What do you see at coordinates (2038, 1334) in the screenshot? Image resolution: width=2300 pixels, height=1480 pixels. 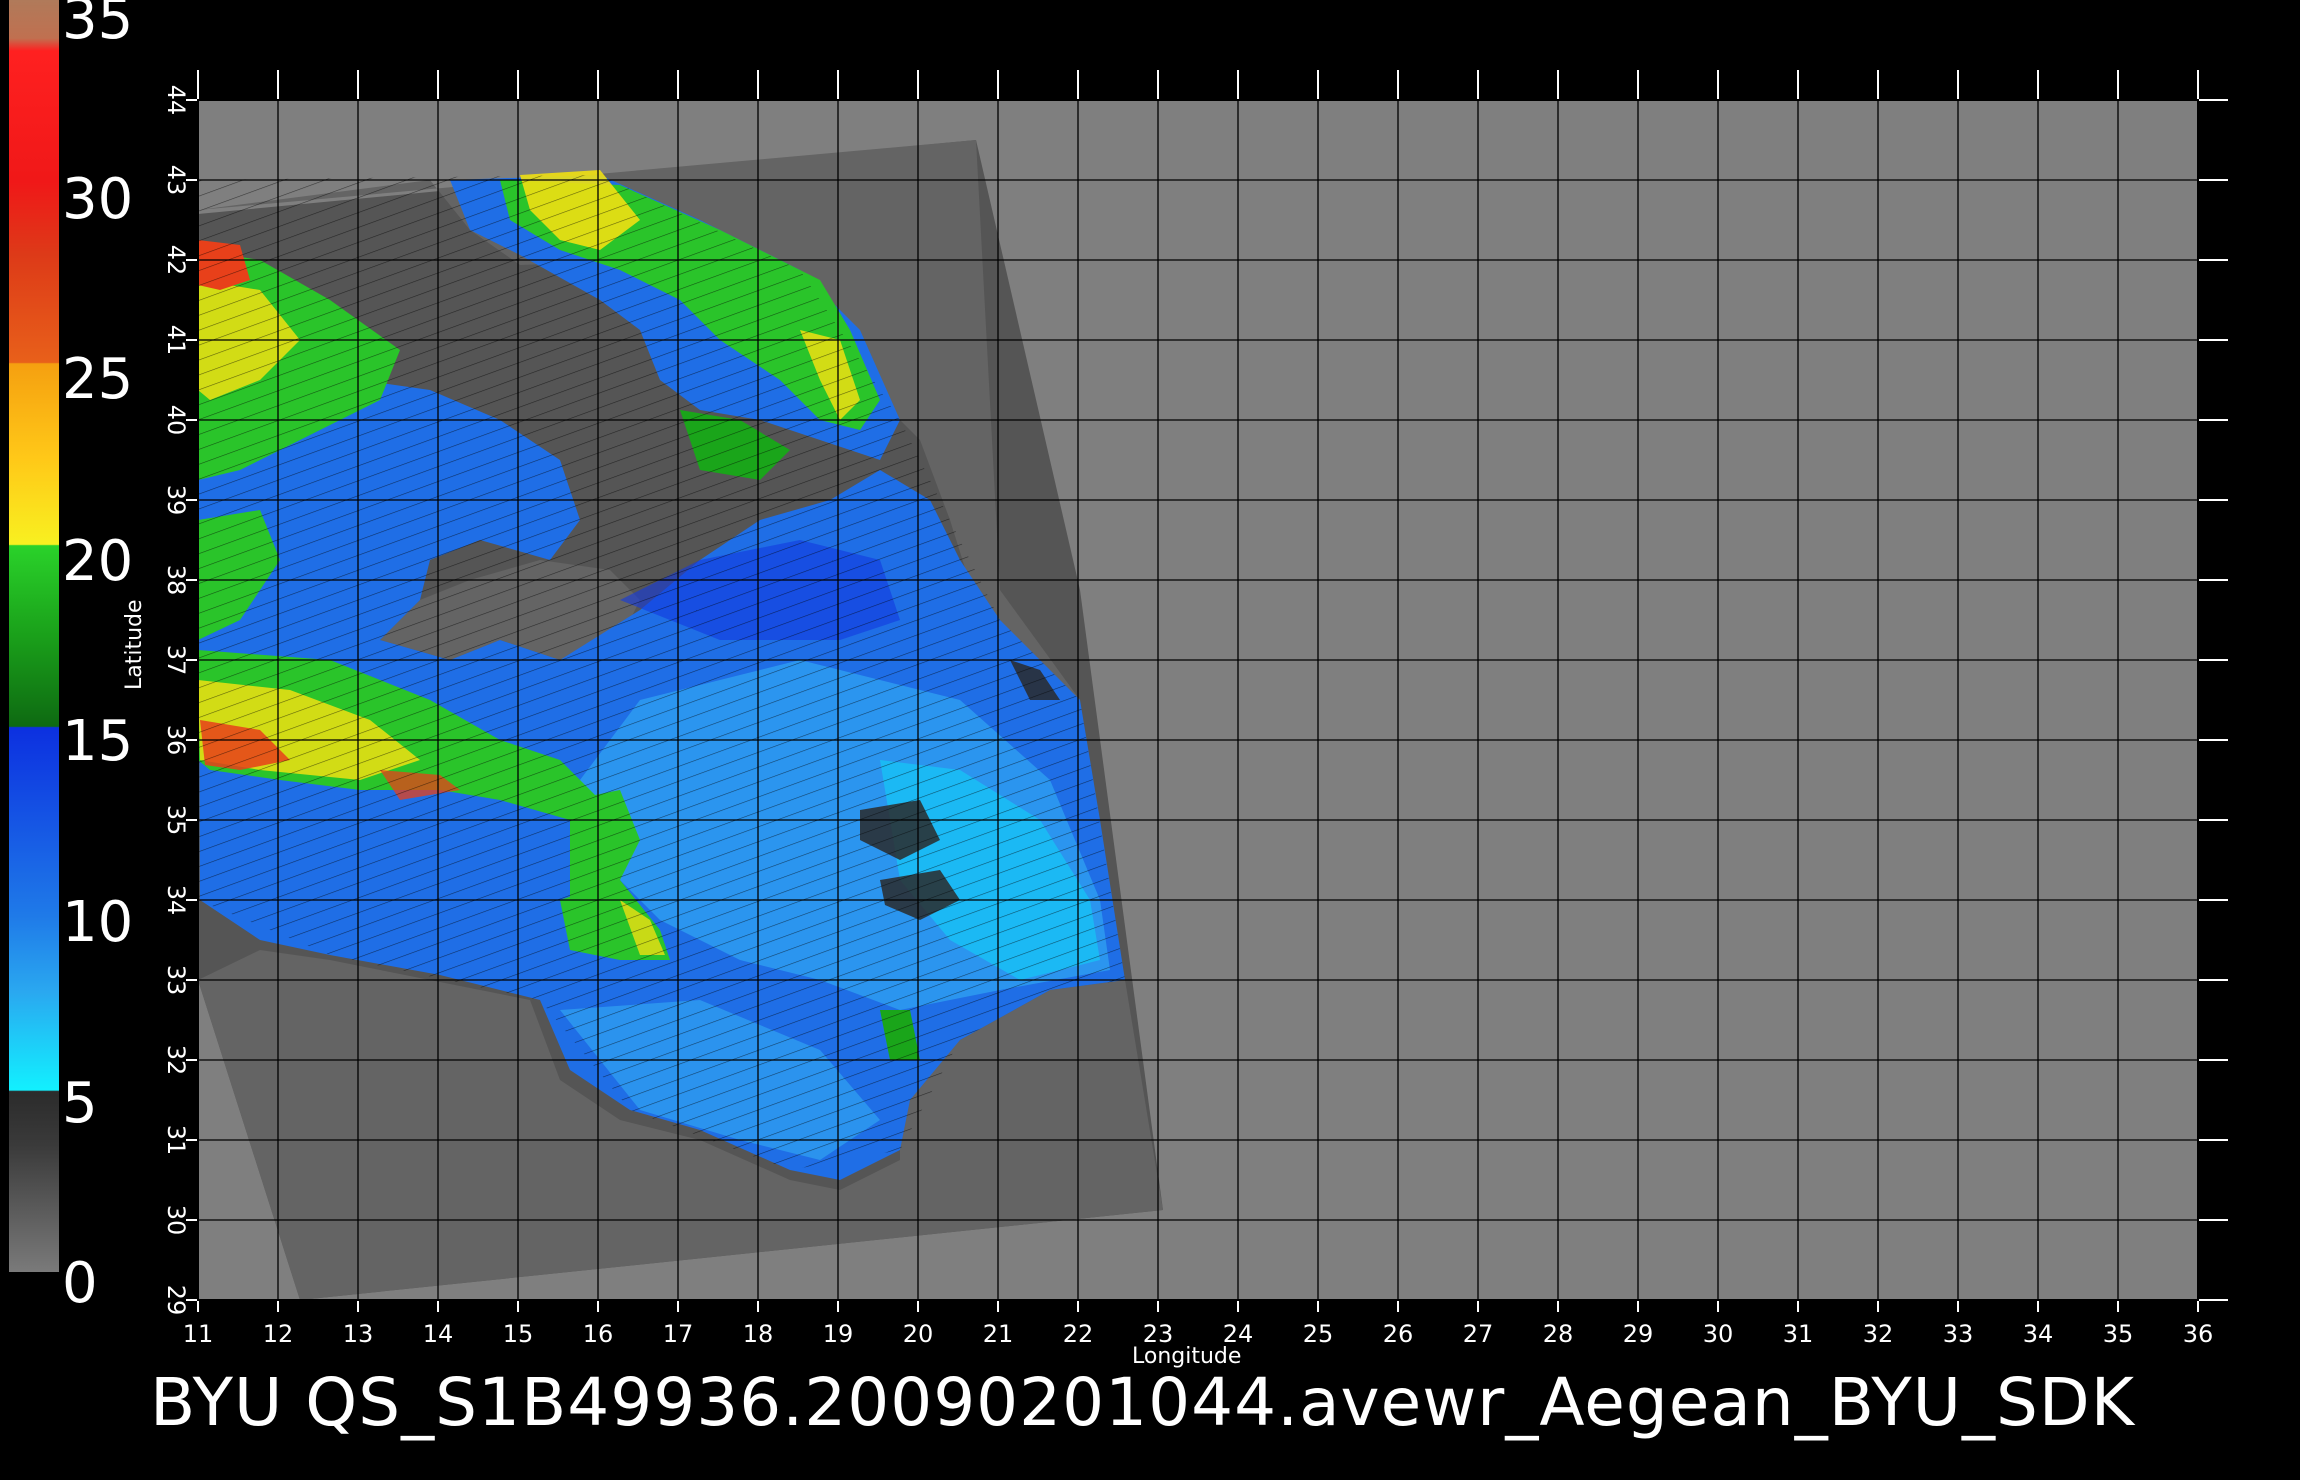 I see `lon-tick-label: 34` at bounding box center [2038, 1334].